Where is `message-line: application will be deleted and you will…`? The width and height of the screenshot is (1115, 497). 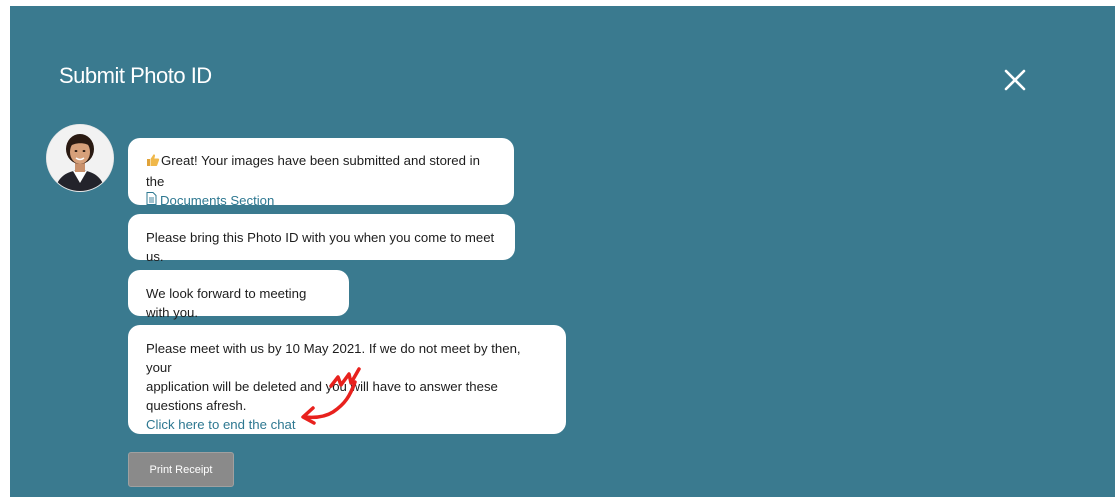
message-line: application will be deleted and you will… is located at coordinates (322, 386).